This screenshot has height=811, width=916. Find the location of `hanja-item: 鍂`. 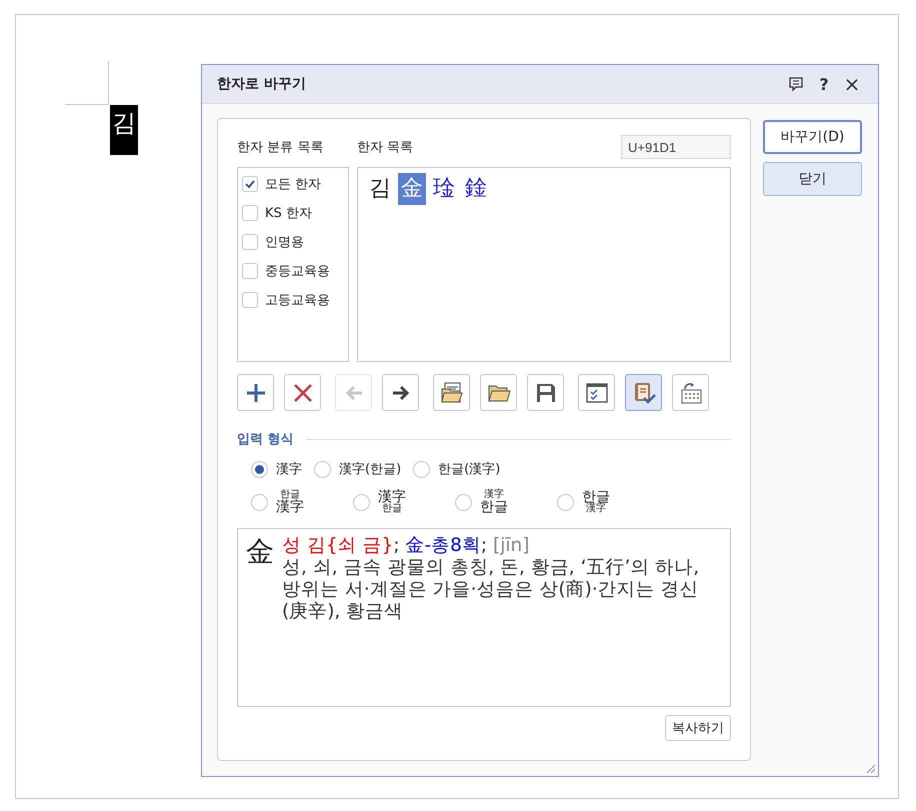

hanja-item: 鍂 is located at coordinates (476, 189).